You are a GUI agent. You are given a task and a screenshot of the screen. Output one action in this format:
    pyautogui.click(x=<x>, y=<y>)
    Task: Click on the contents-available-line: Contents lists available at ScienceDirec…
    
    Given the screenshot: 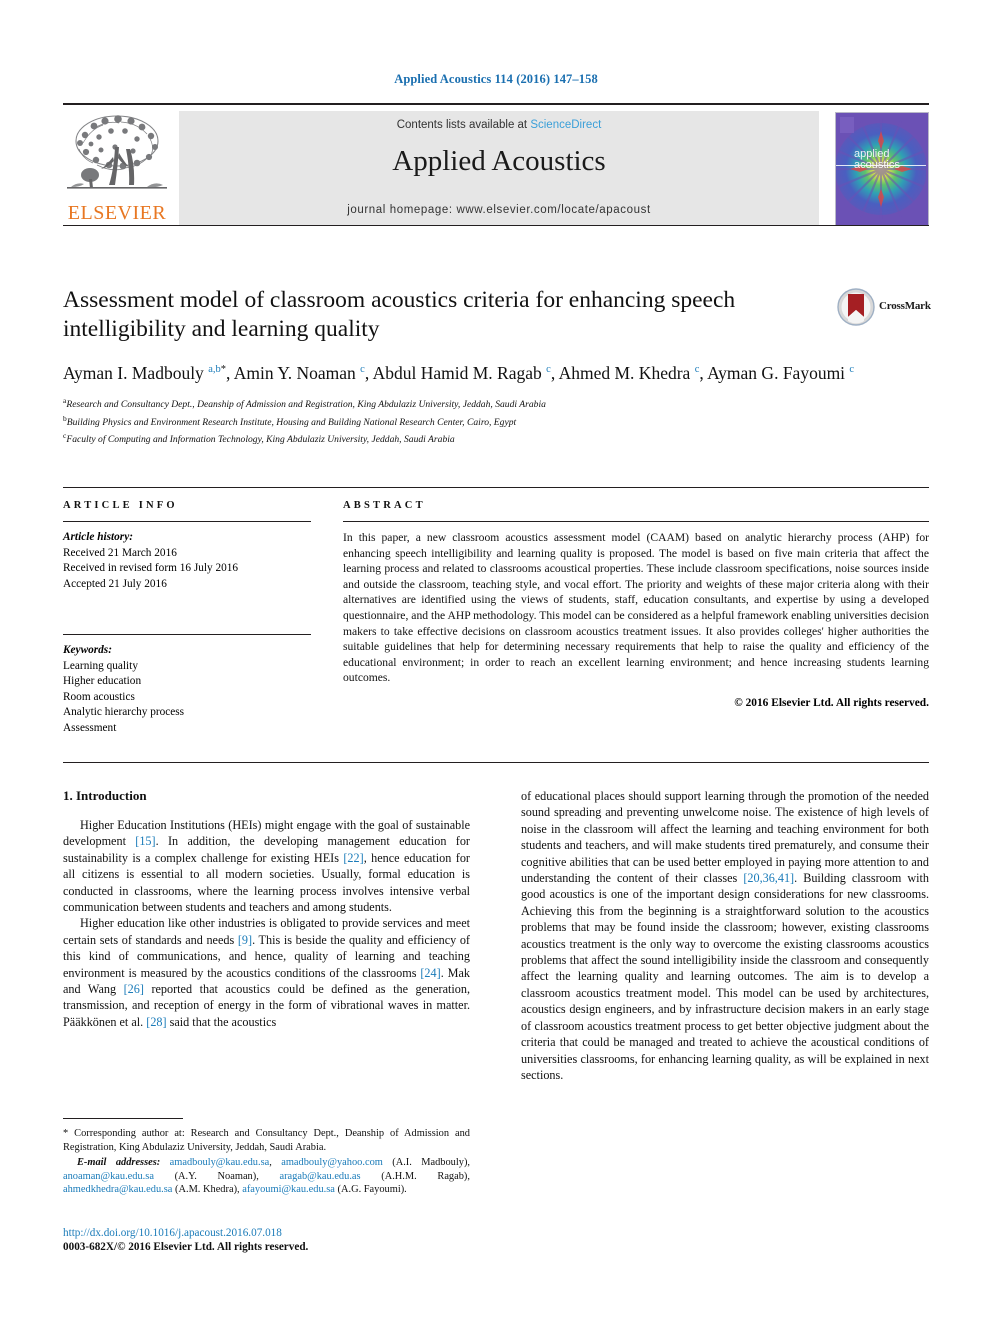 What is the action you would take?
    pyautogui.click(x=499, y=125)
    